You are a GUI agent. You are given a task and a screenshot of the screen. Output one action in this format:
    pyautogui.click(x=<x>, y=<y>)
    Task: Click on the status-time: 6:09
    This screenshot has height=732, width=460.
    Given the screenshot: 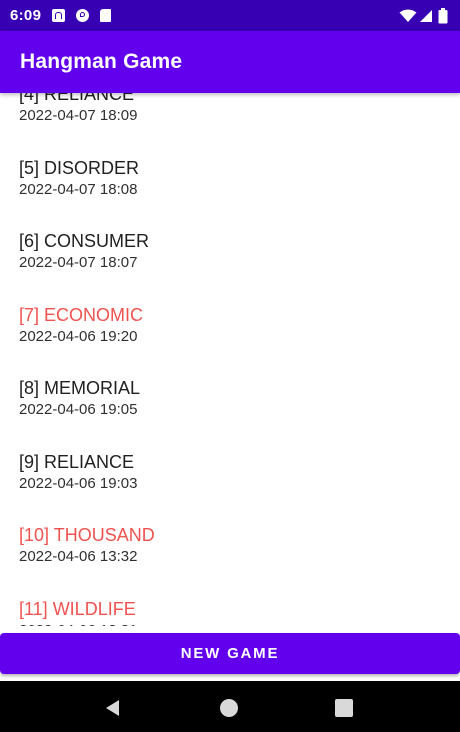 What is the action you would take?
    pyautogui.click(x=26, y=15)
    